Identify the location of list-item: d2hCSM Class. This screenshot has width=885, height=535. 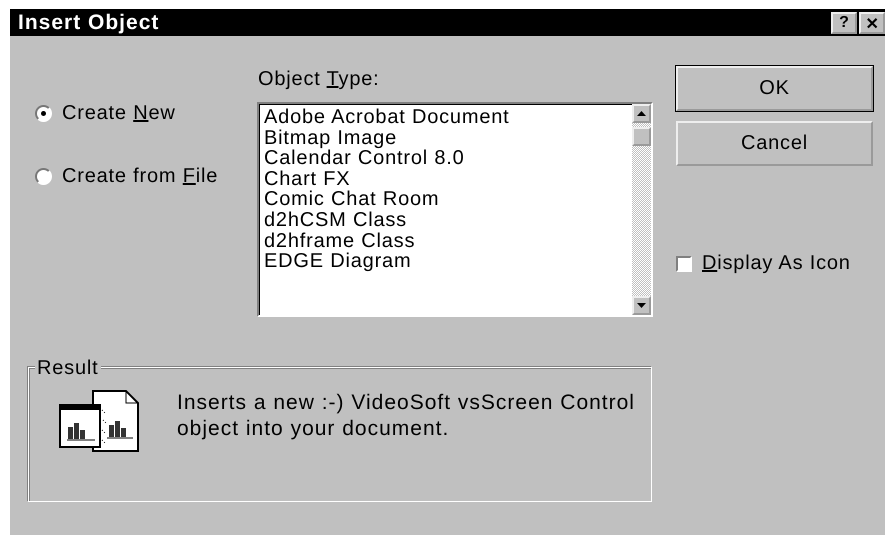
(448, 220).